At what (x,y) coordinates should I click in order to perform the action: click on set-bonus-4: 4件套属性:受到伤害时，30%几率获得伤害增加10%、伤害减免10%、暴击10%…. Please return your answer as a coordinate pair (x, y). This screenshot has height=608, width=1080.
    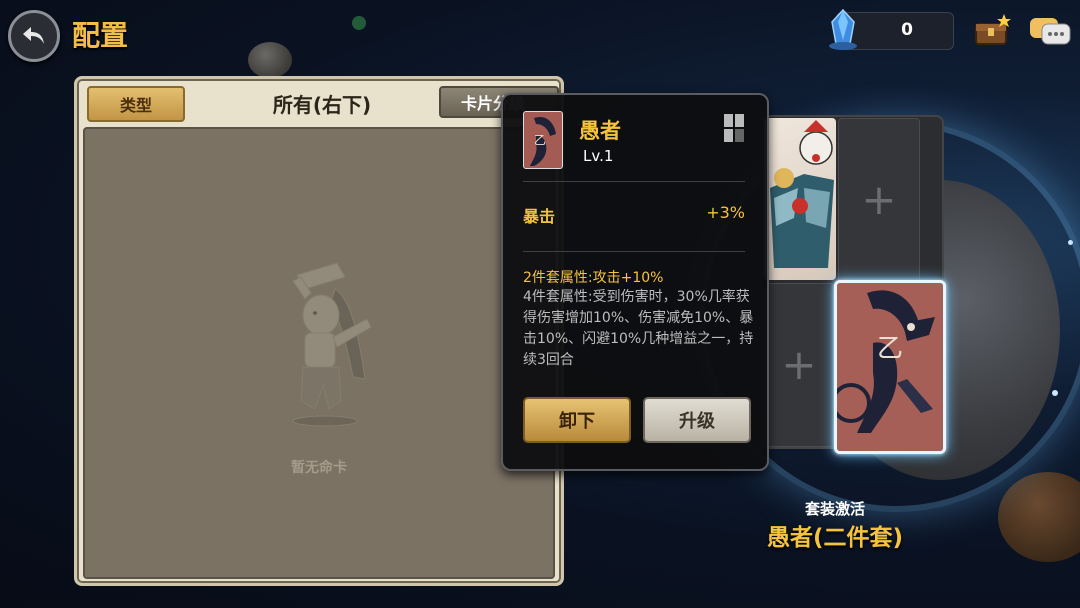
    Looking at the image, I should click on (638, 328).